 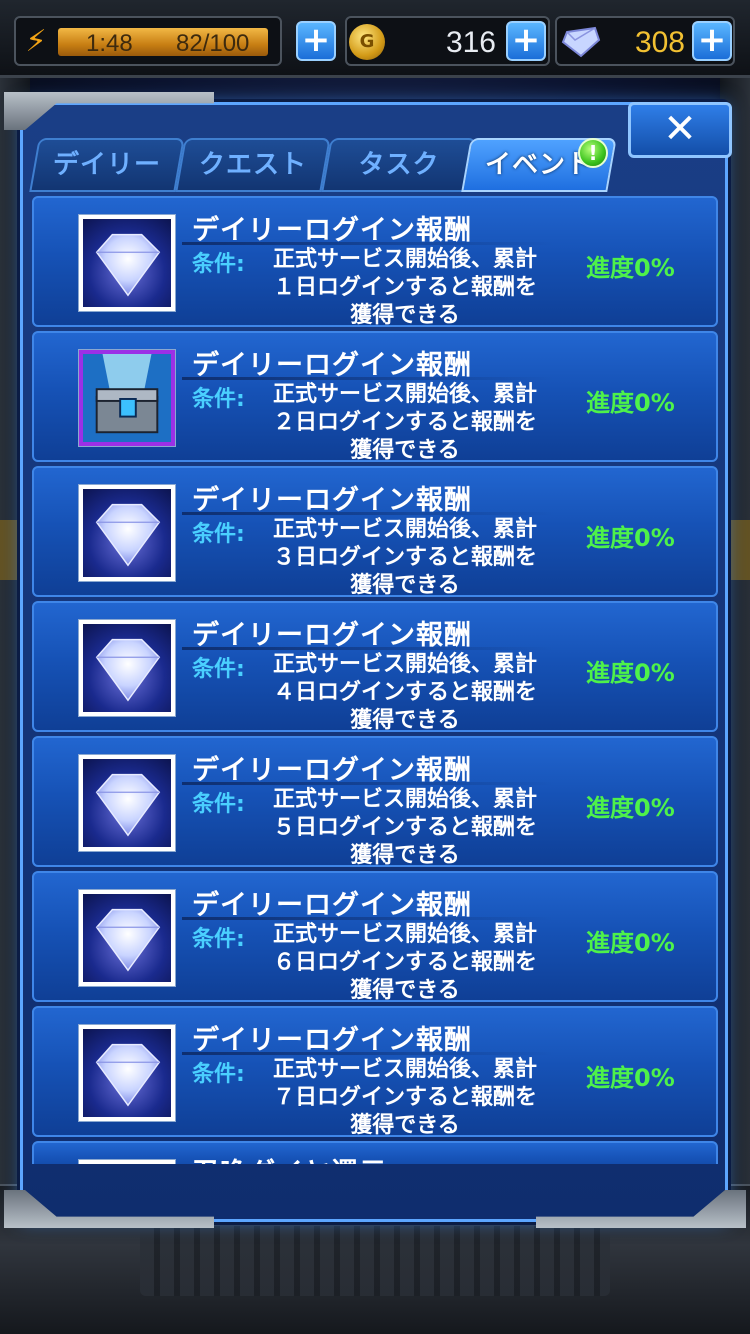 I want to click on gold-coin-icon: G, so click(x=367, y=42).